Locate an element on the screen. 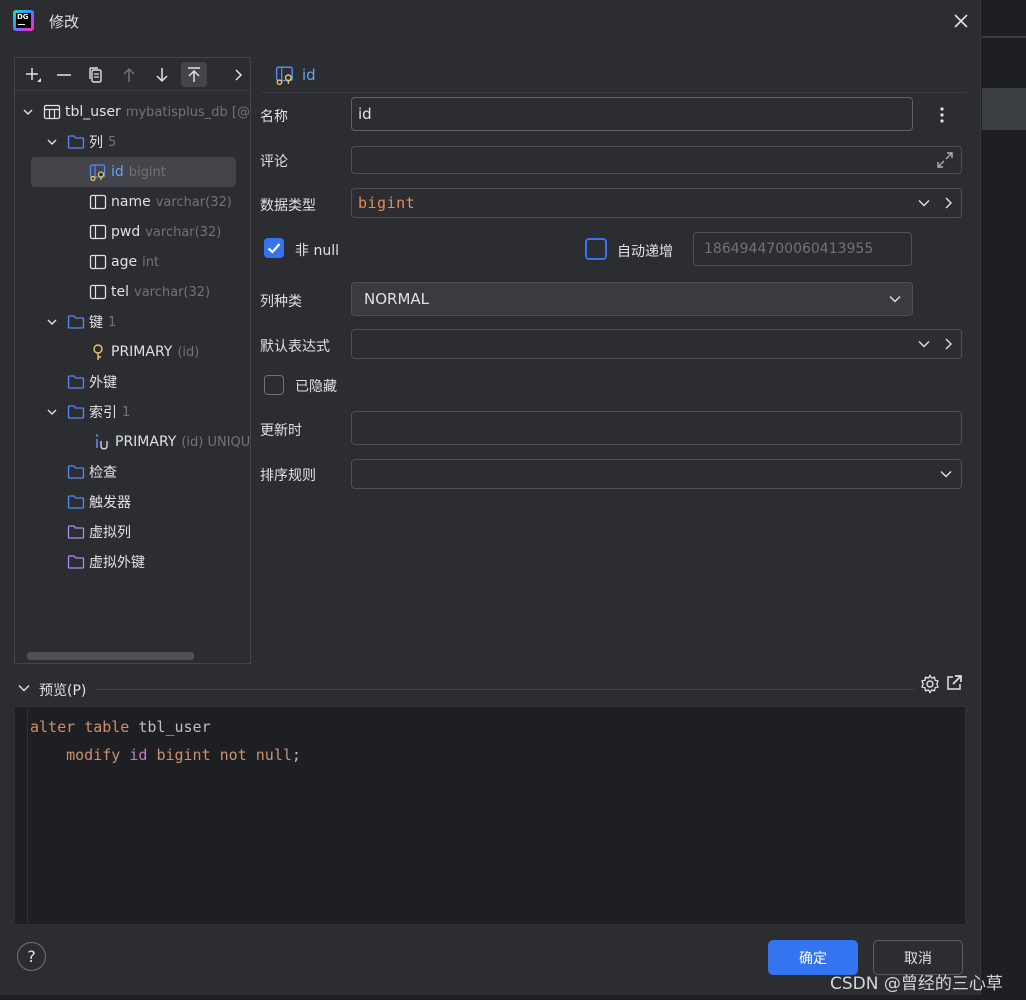 The height and width of the screenshot is (1000, 1026). column-kind-select: NORMAL is located at coordinates (632, 299).